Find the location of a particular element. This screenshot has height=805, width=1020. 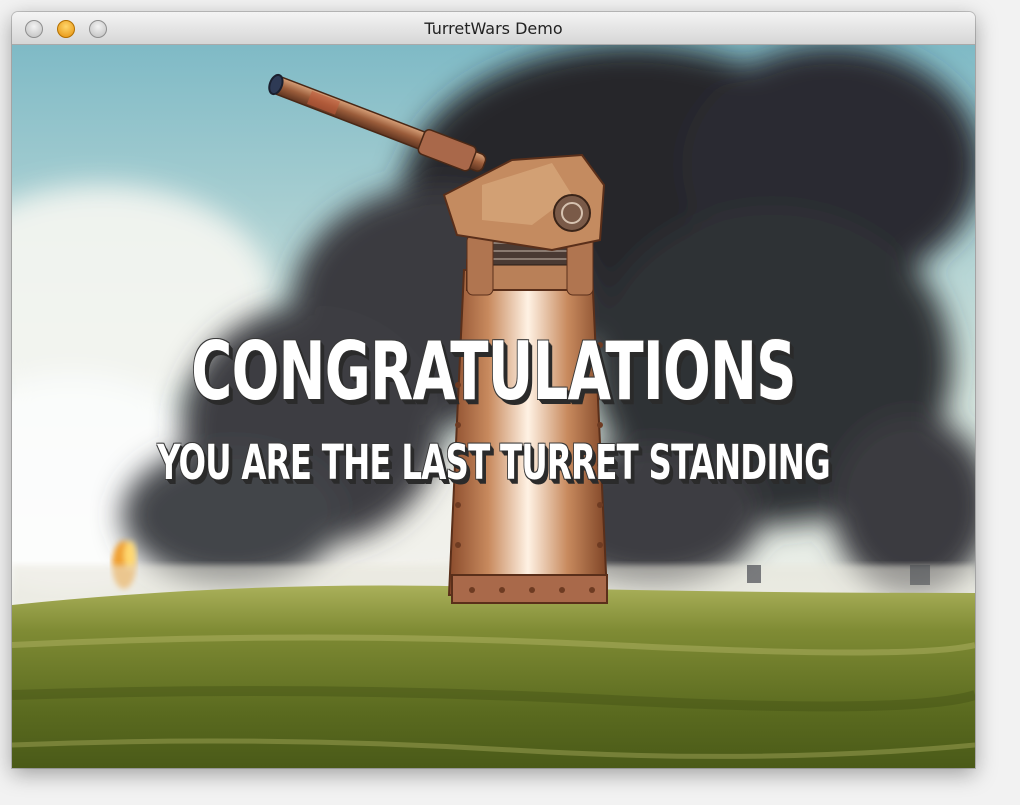

victory-subheadline: YOU ARE THE LAST TURRET STANDING is located at coordinates (494, 463).